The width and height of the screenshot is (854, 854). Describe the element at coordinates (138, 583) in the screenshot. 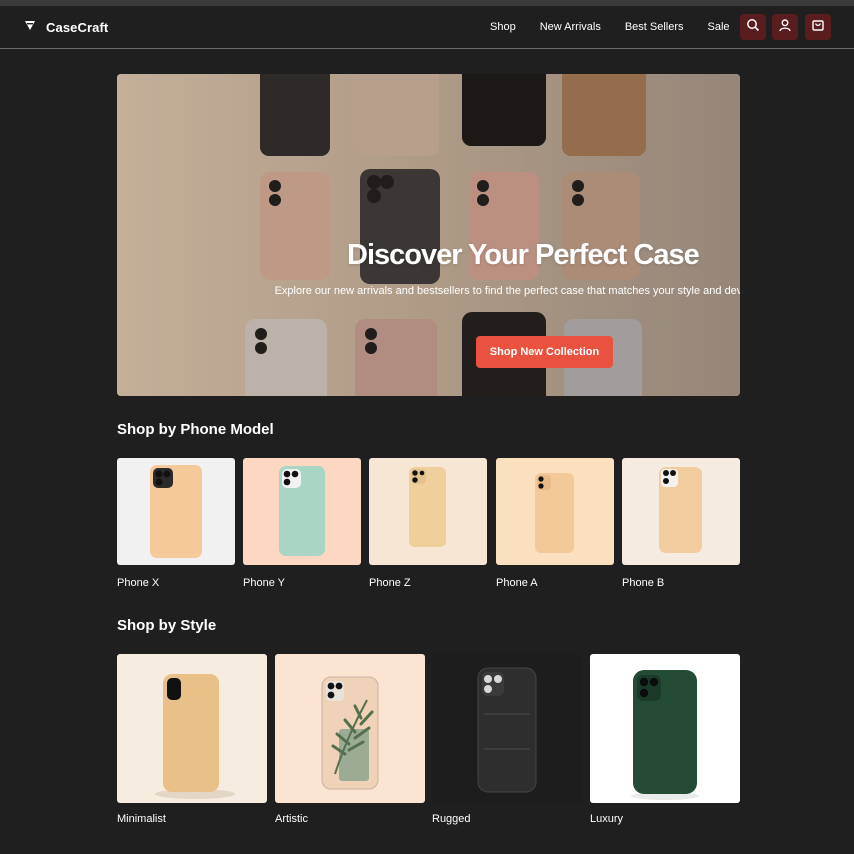

I see `phone-model-label: Phone X` at that location.